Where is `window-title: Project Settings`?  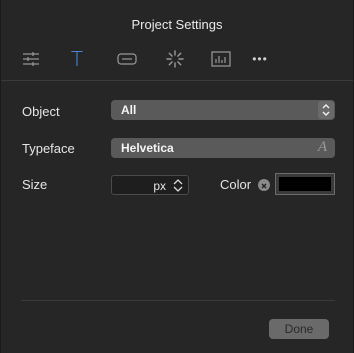 window-title: Project Settings is located at coordinates (177, 24).